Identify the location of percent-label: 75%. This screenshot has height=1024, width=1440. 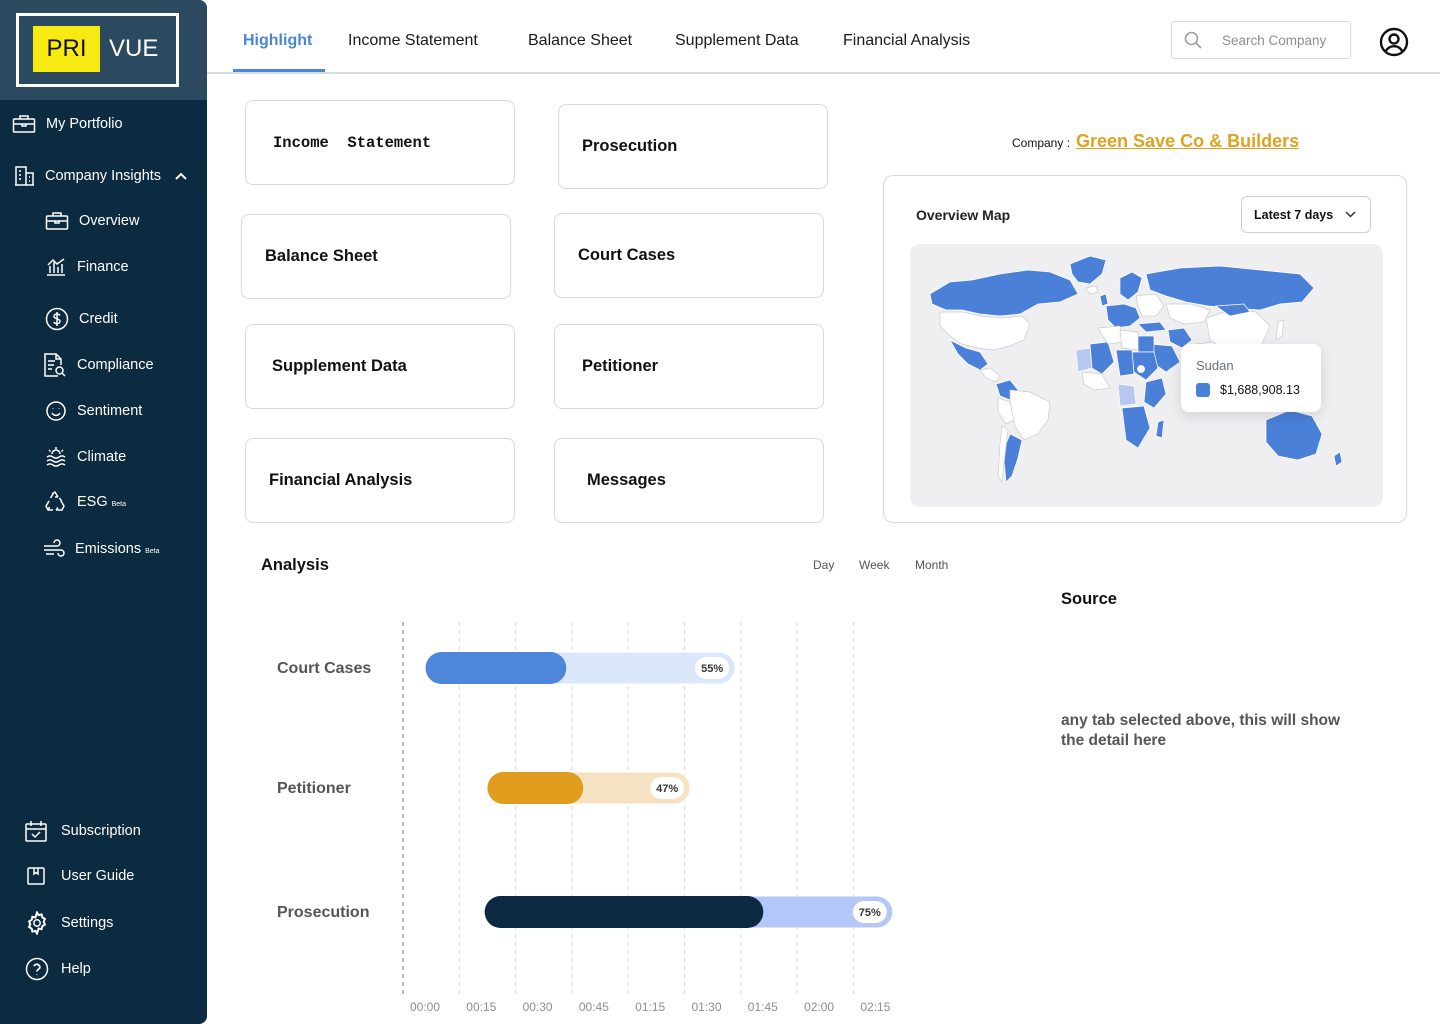
(870, 913).